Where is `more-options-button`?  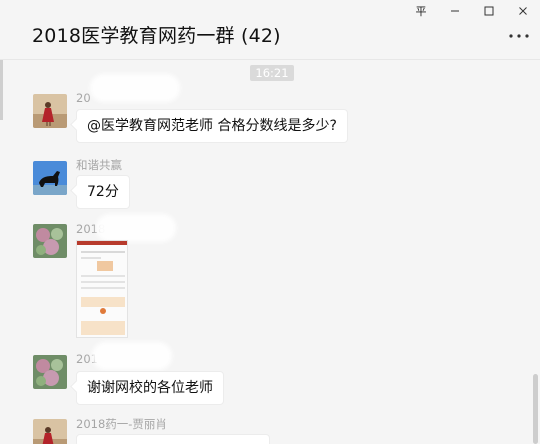 more-options-button is located at coordinates (519, 36).